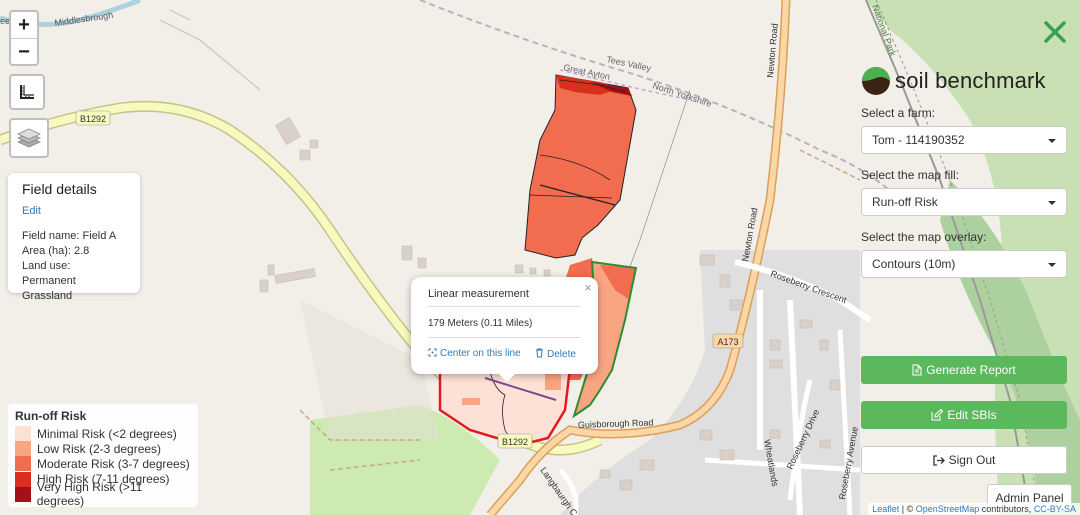 This screenshot has width=1080, height=515. I want to click on farm-select: Tom - 114190352, so click(964, 140).